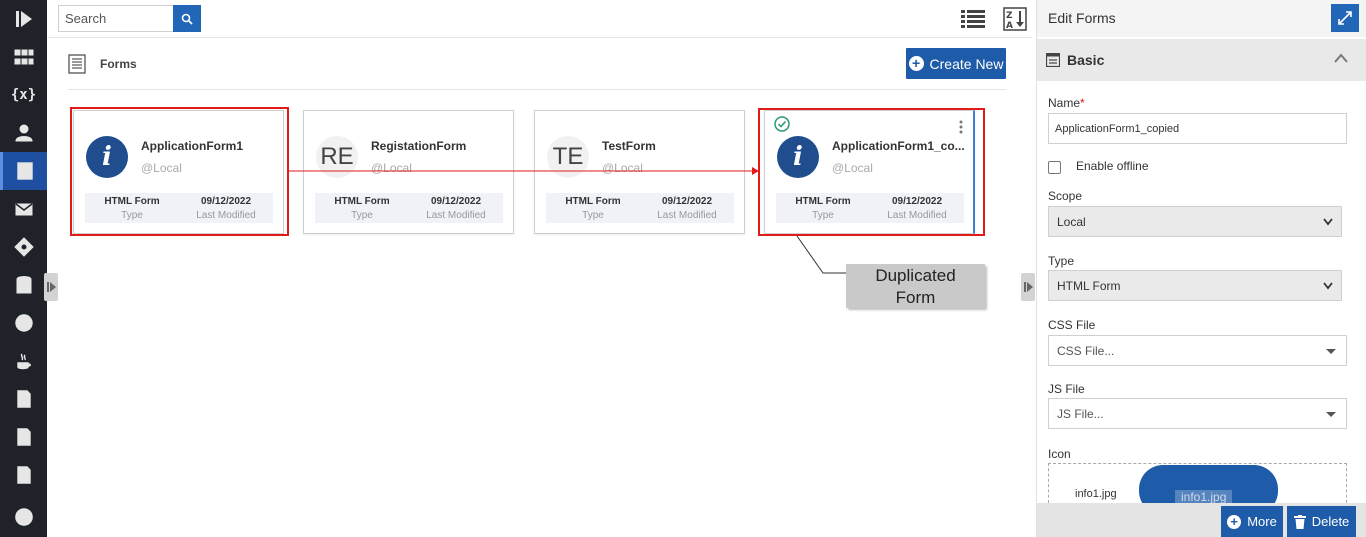 Image resolution: width=1366 pixels, height=537 pixels. I want to click on more-button: + More, so click(1252, 521).